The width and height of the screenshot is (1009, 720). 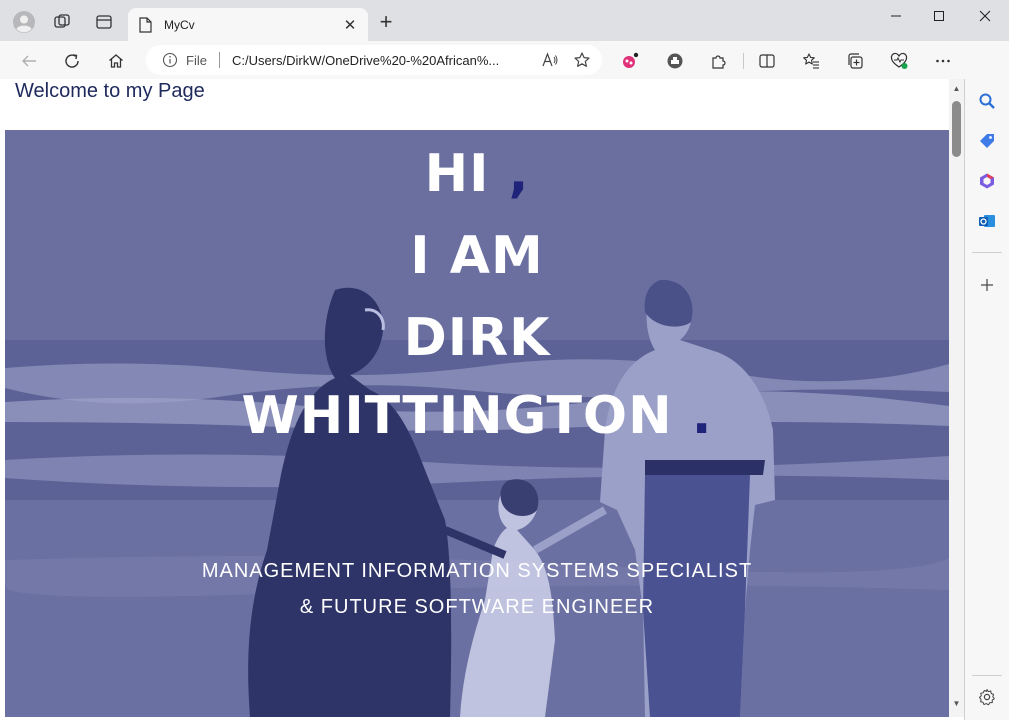 What do you see at coordinates (170, 60) in the screenshot?
I see `info-icon` at bounding box center [170, 60].